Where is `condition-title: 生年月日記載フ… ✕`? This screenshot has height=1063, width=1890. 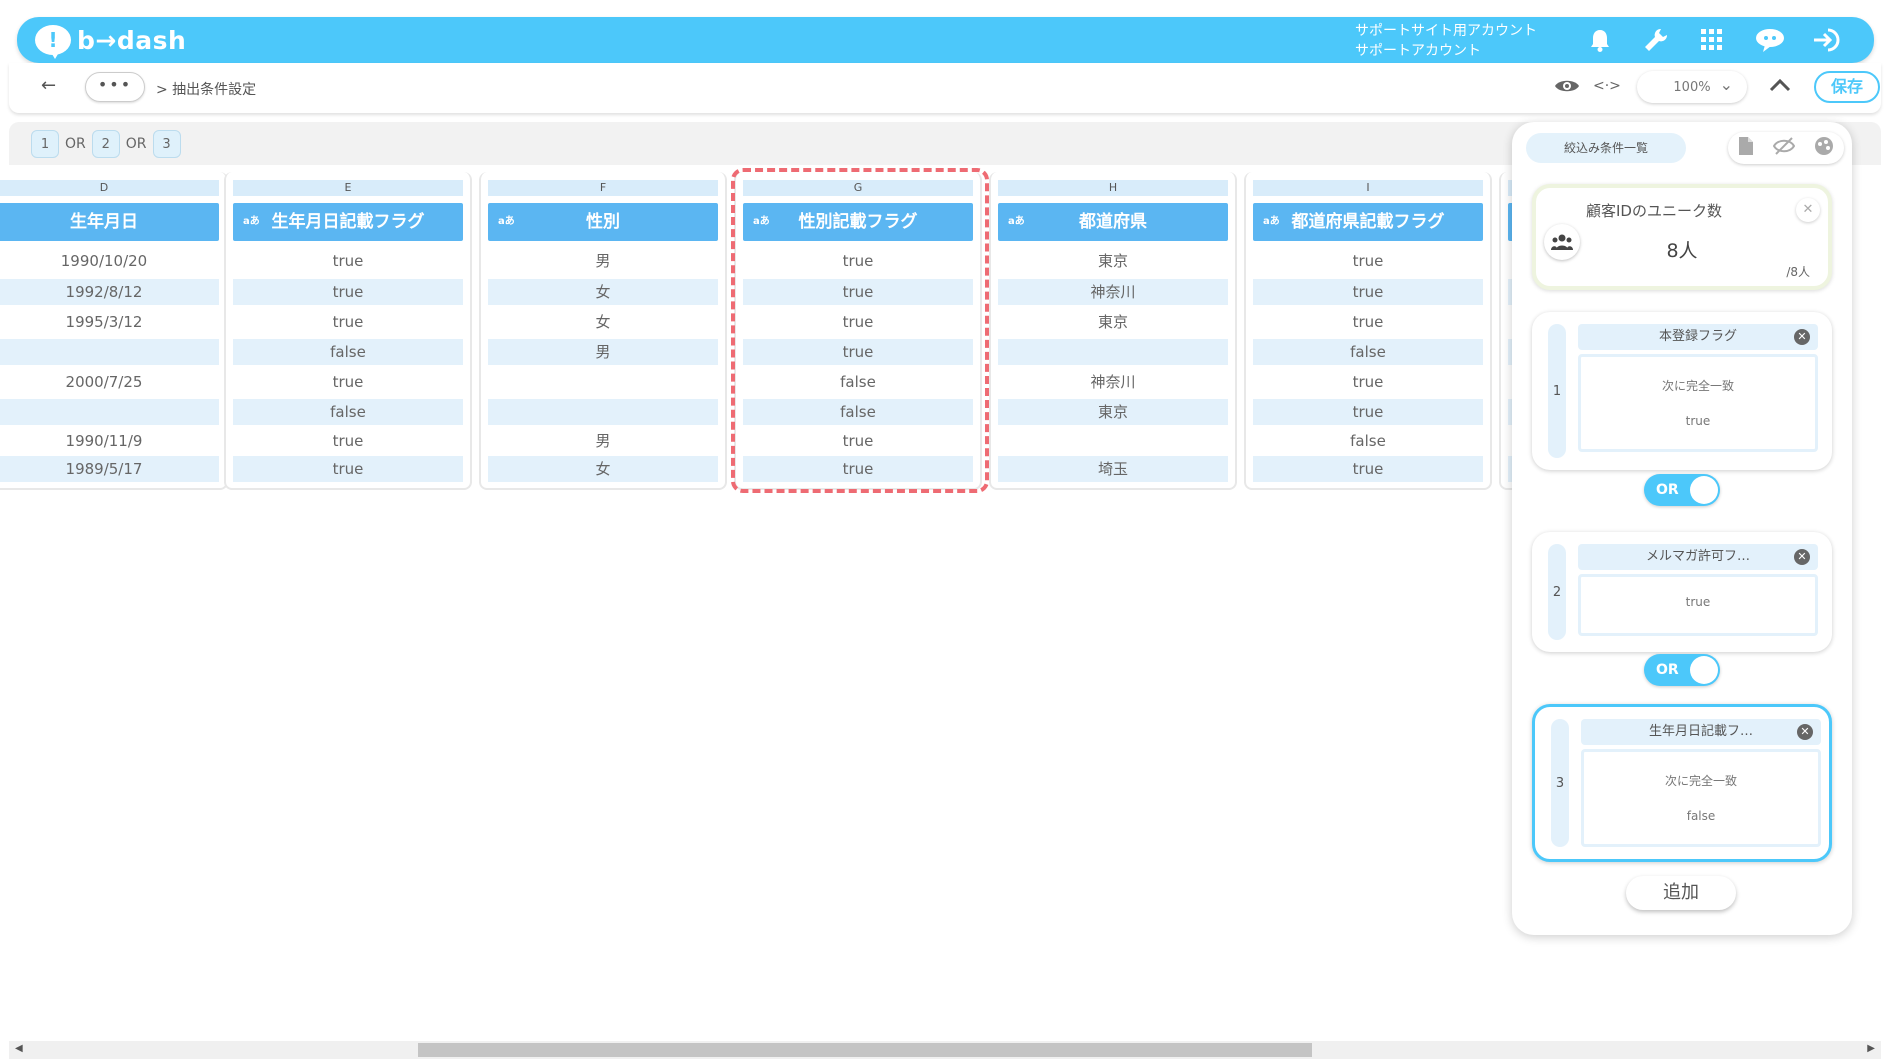 condition-title: 生年月日記載フ… ✕ is located at coordinates (1701, 732).